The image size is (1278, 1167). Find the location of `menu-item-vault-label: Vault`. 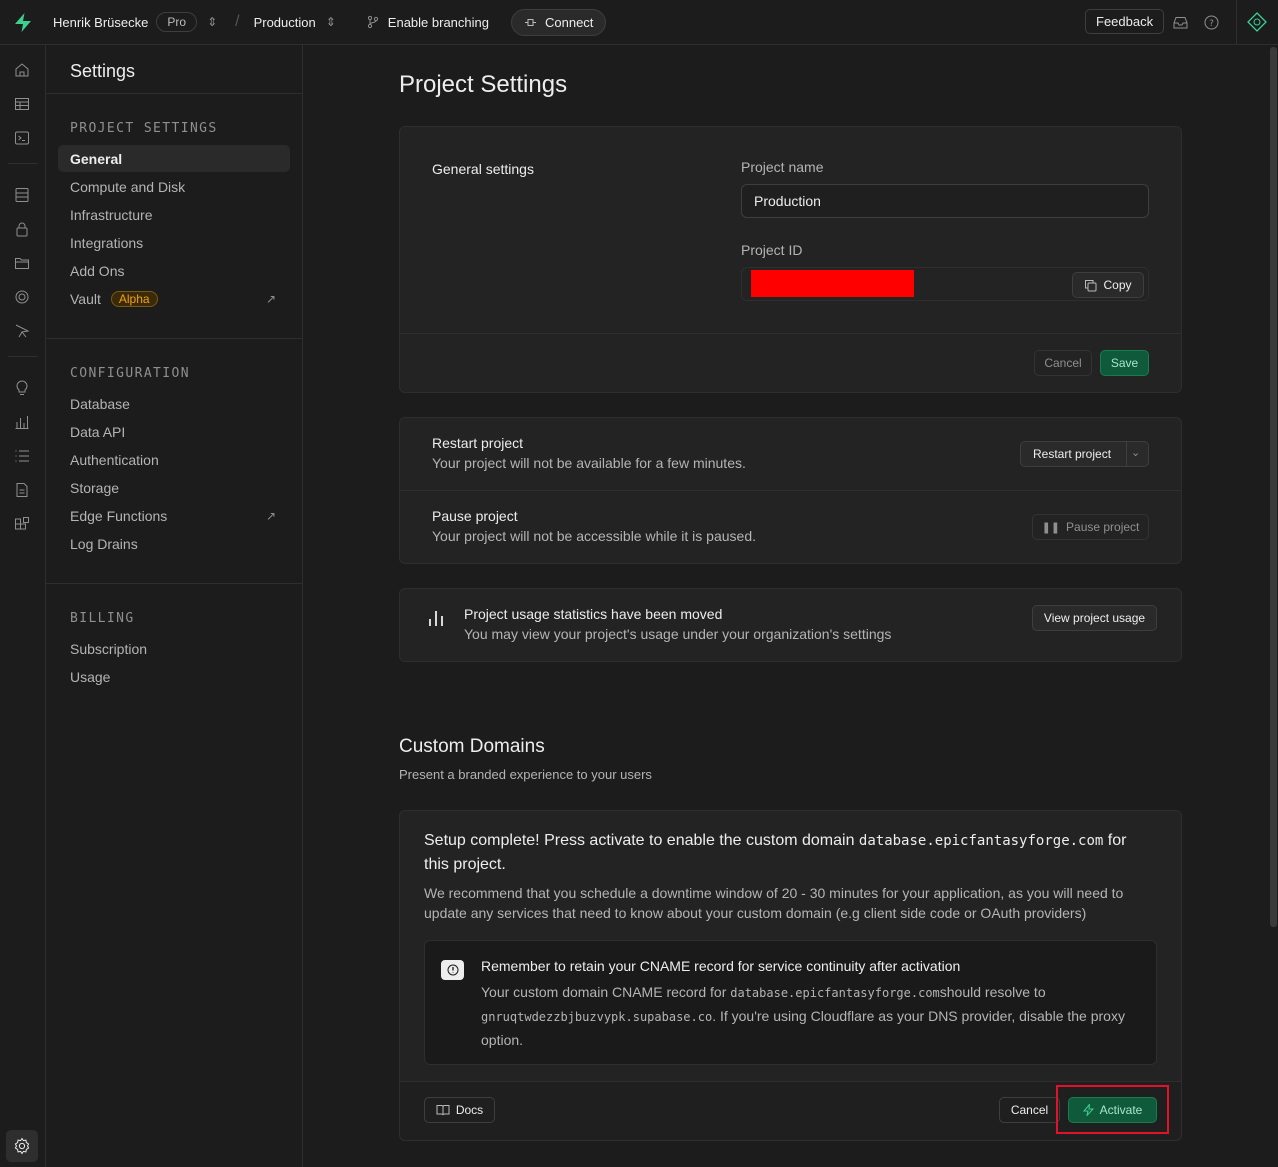

menu-item-vault-label: Vault is located at coordinates (85, 298).